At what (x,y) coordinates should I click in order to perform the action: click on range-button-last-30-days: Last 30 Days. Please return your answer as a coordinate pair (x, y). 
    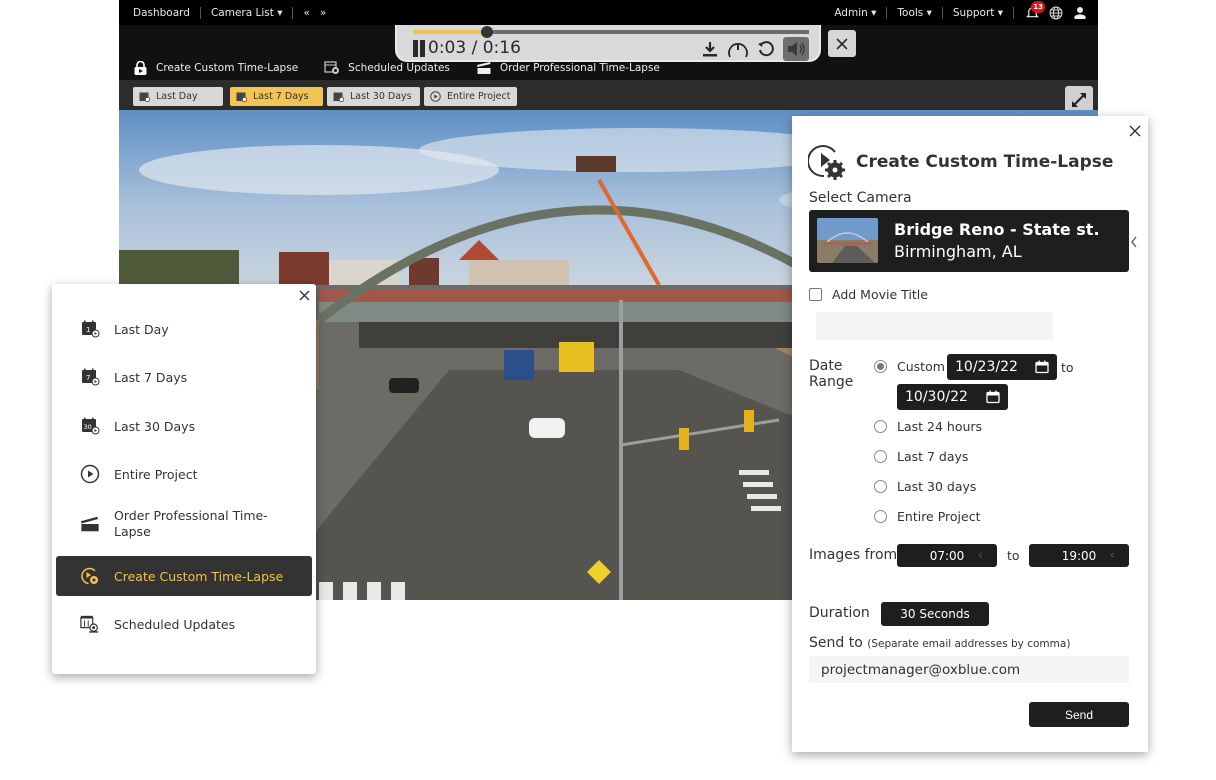
    Looking at the image, I should click on (373, 96).